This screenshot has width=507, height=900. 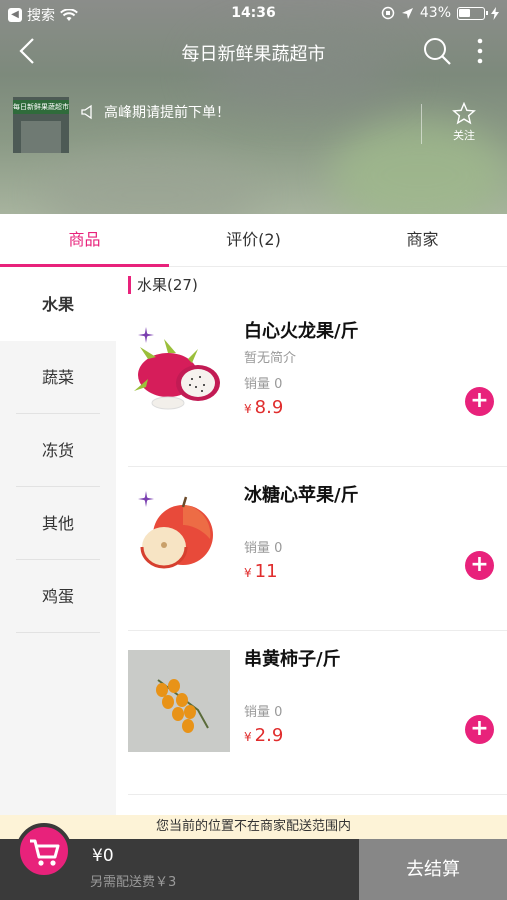 I want to click on price-value: 8.9, so click(x=269, y=407).